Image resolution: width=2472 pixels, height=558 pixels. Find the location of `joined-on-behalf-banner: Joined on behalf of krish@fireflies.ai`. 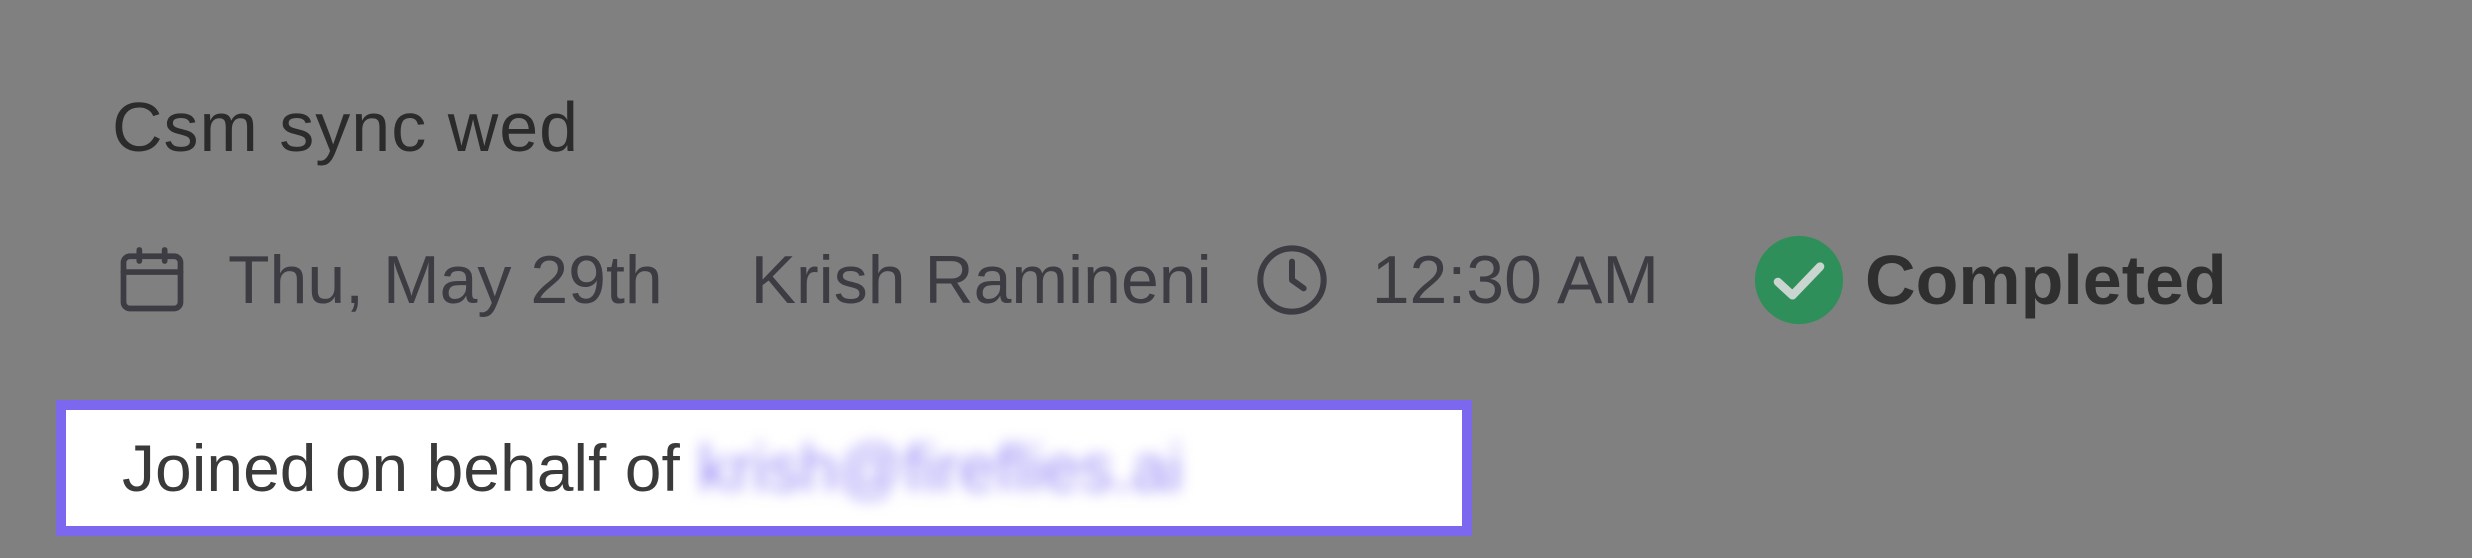

joined-on-behalf-banner: Joined on behalf of krish@fireflies.ai is located at coordinates (764, 468).